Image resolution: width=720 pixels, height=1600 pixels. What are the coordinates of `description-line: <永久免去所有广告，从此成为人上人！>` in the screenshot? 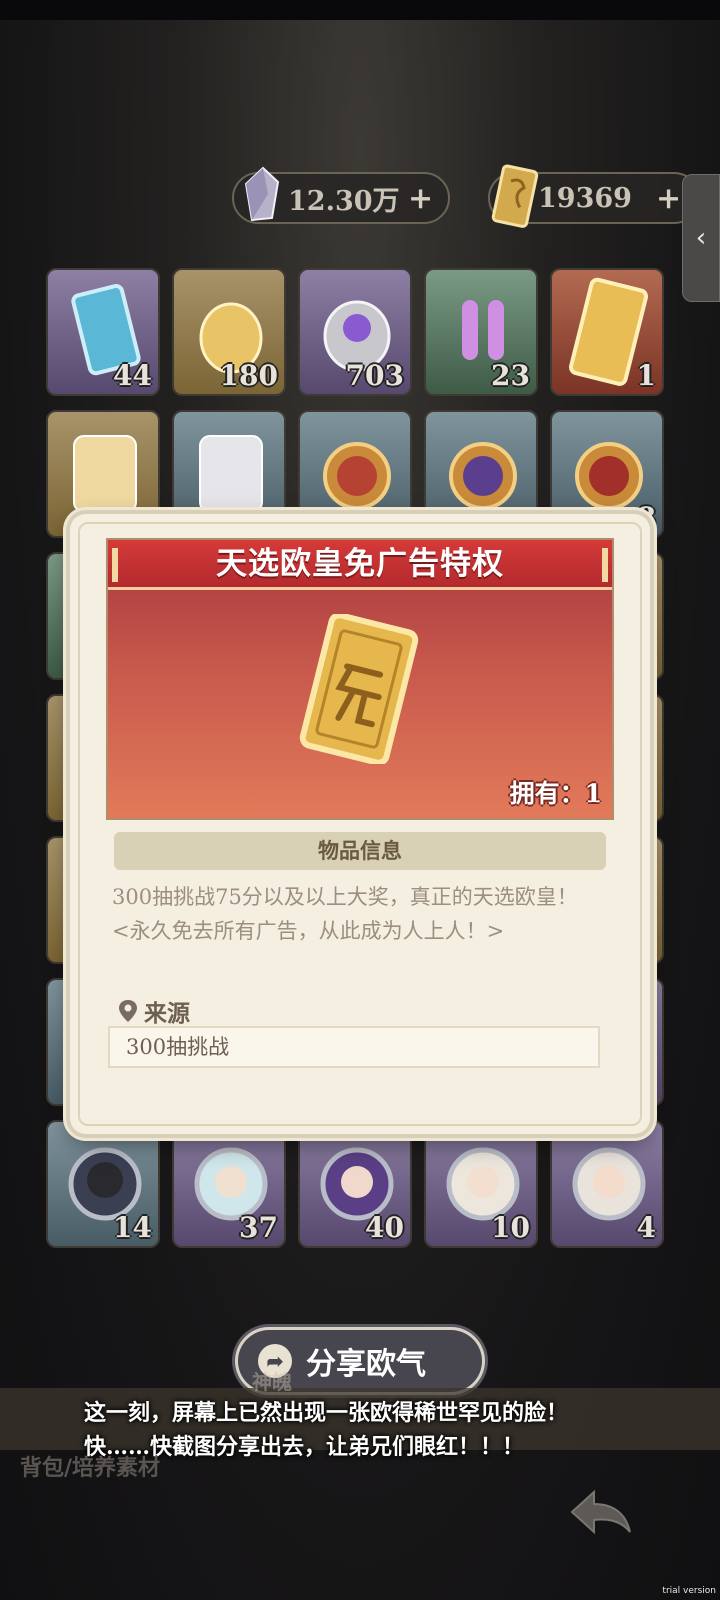 It's located at (308, 931).